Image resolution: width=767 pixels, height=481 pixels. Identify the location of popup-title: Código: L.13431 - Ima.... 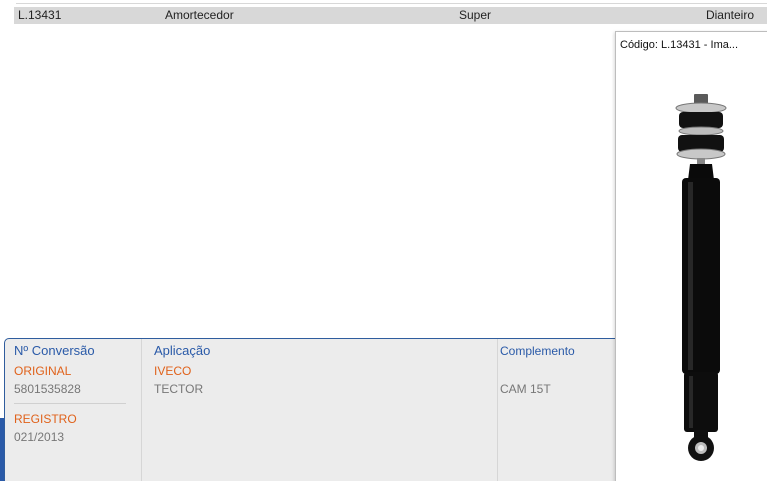
(679, 45).